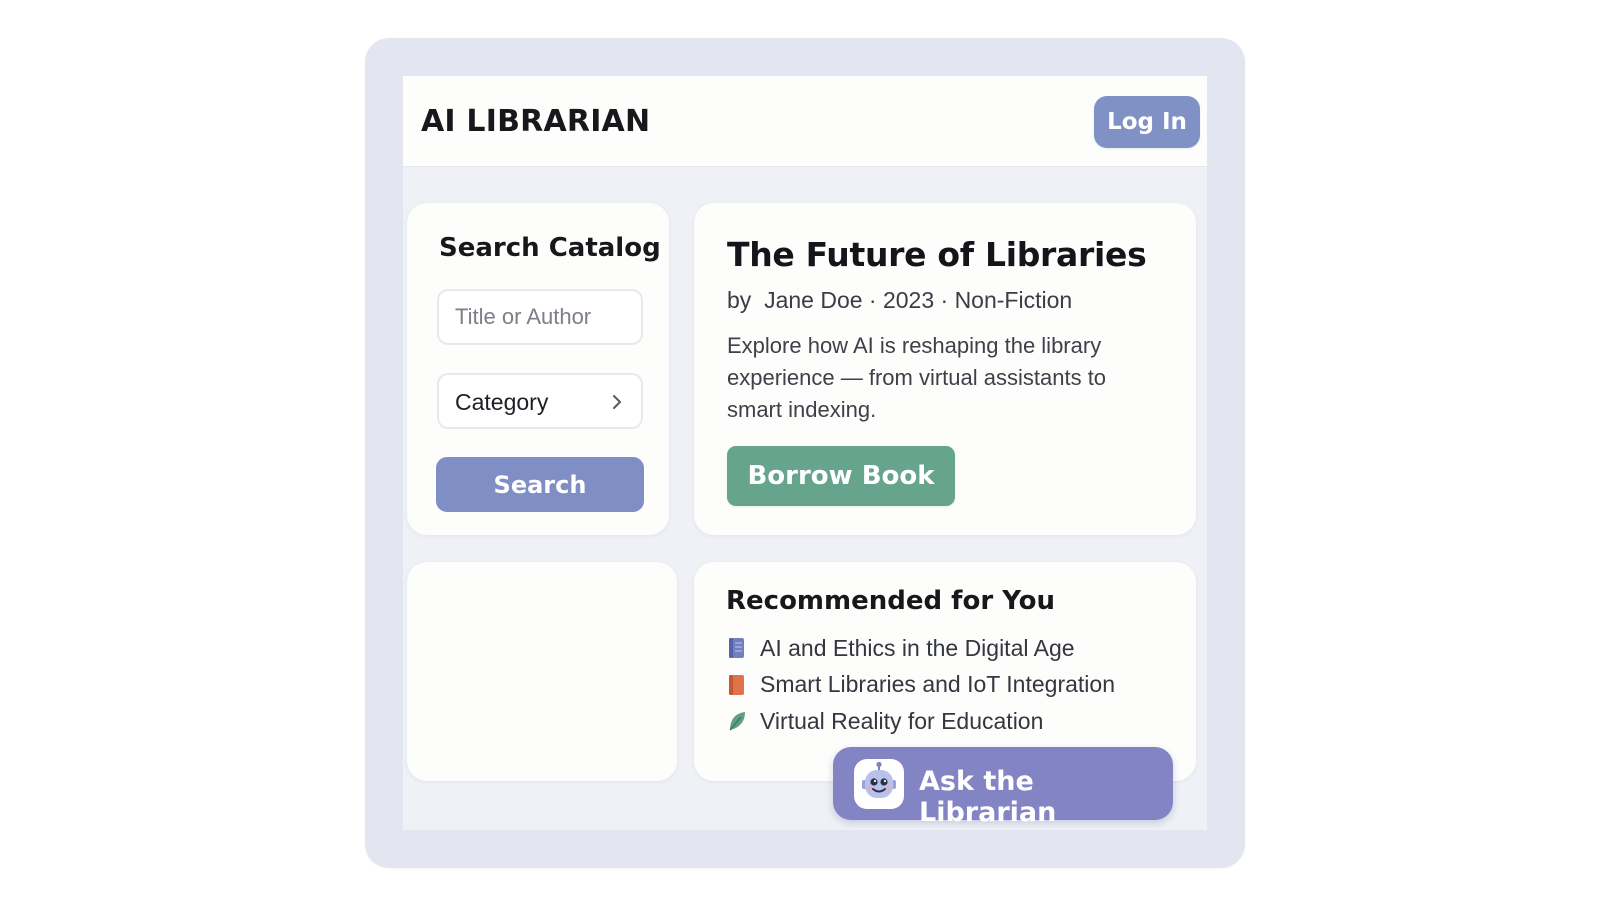 The width and height of the screenshot is (1600, 900). I want to click on chevron-right-icon, so click(617, 402).